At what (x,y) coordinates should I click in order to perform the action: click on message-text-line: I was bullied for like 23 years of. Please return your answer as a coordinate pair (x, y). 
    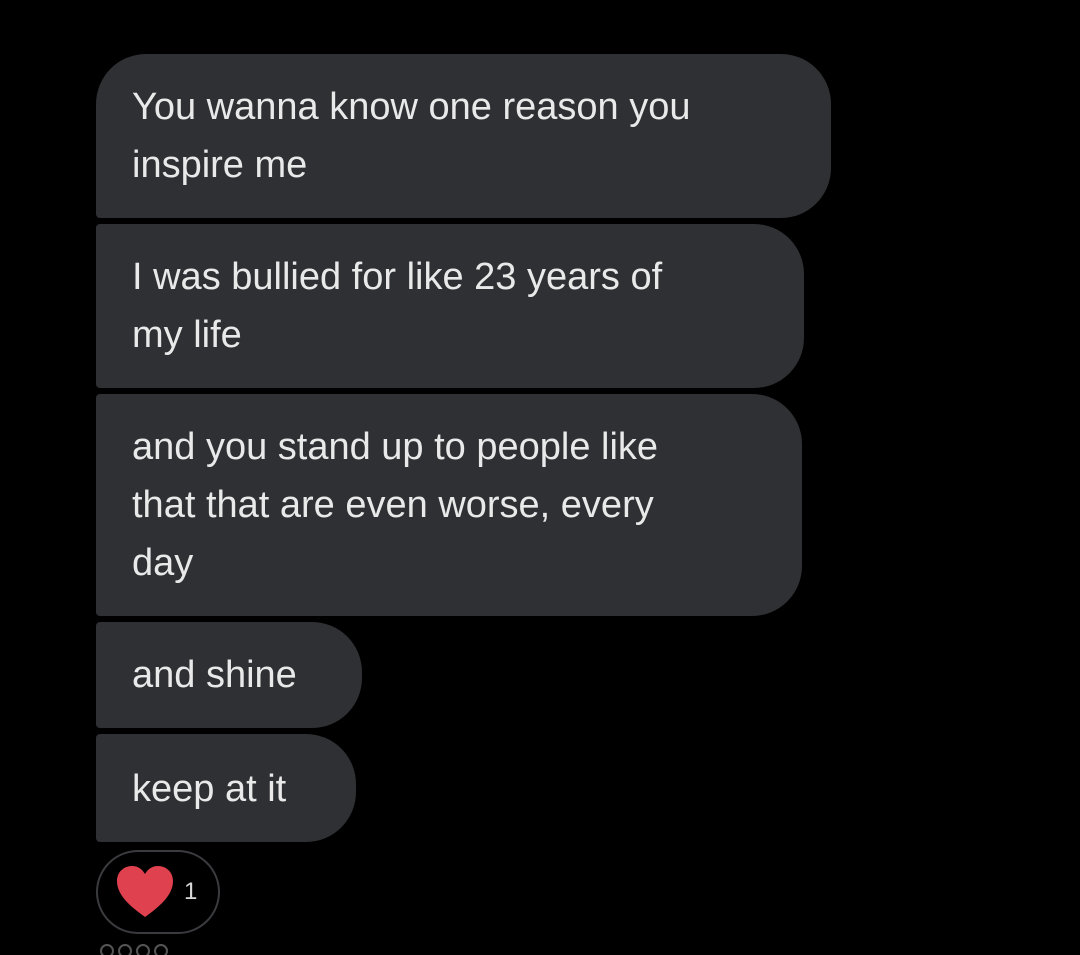
    Looking at the image, I should click on (397, 277).